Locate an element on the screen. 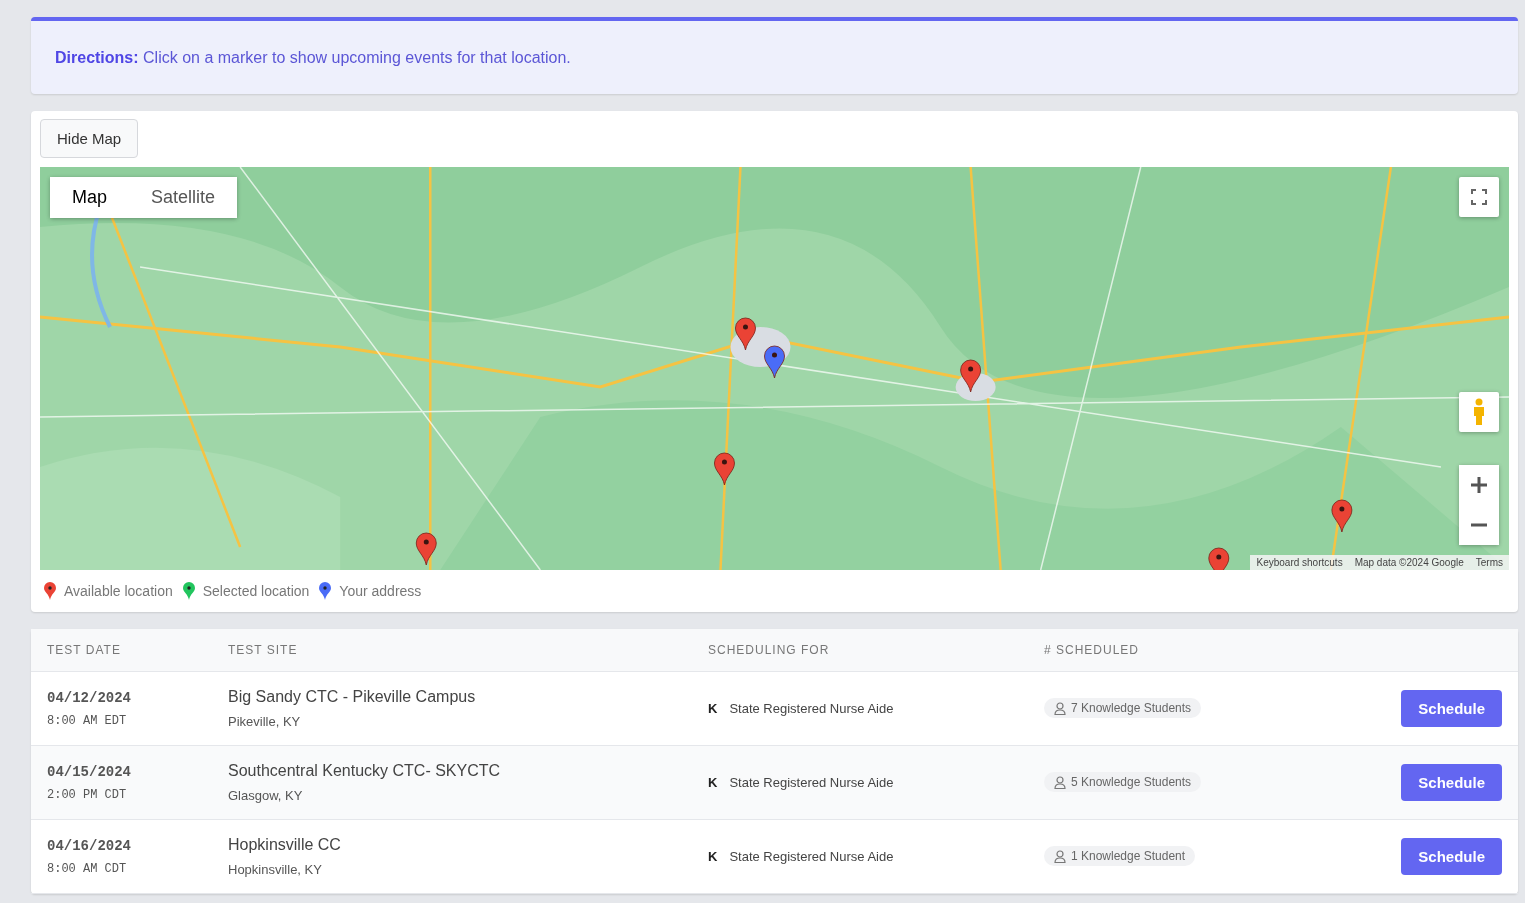 This screenshot has height=903, width=1525. scheduled-count: 5 Knowledge Students is located at coordinates (1131, 782).